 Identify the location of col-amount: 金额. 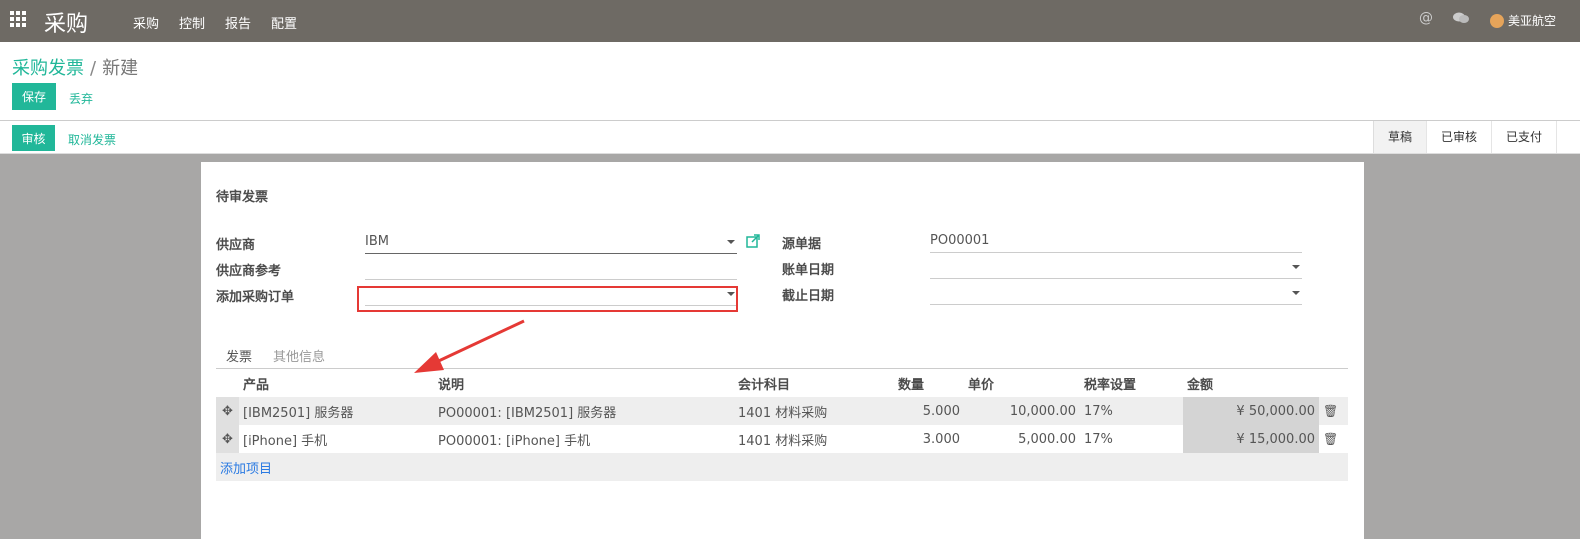
(1251, 383).